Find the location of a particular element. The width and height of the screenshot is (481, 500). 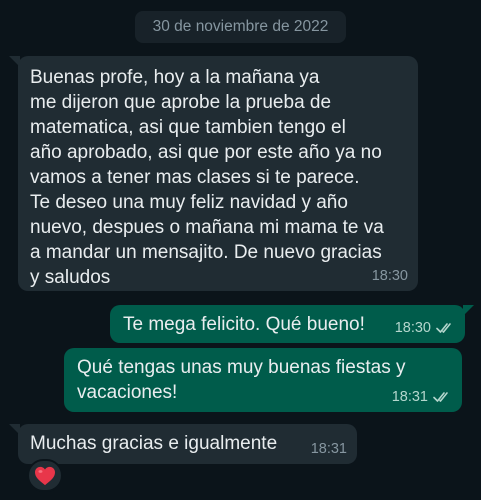

heart-icon is located at coordinates (45, 475).